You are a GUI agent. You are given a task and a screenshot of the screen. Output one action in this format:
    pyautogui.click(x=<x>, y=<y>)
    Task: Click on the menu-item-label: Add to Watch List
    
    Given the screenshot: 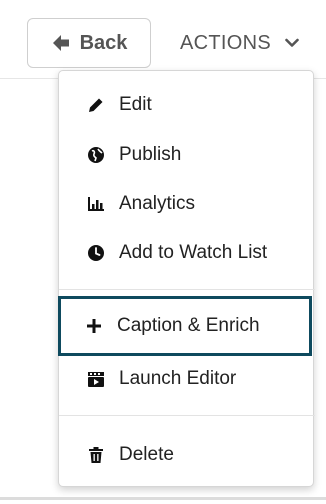 What is the action you would take?
    pyautogui.click(x=193, y=252)
    